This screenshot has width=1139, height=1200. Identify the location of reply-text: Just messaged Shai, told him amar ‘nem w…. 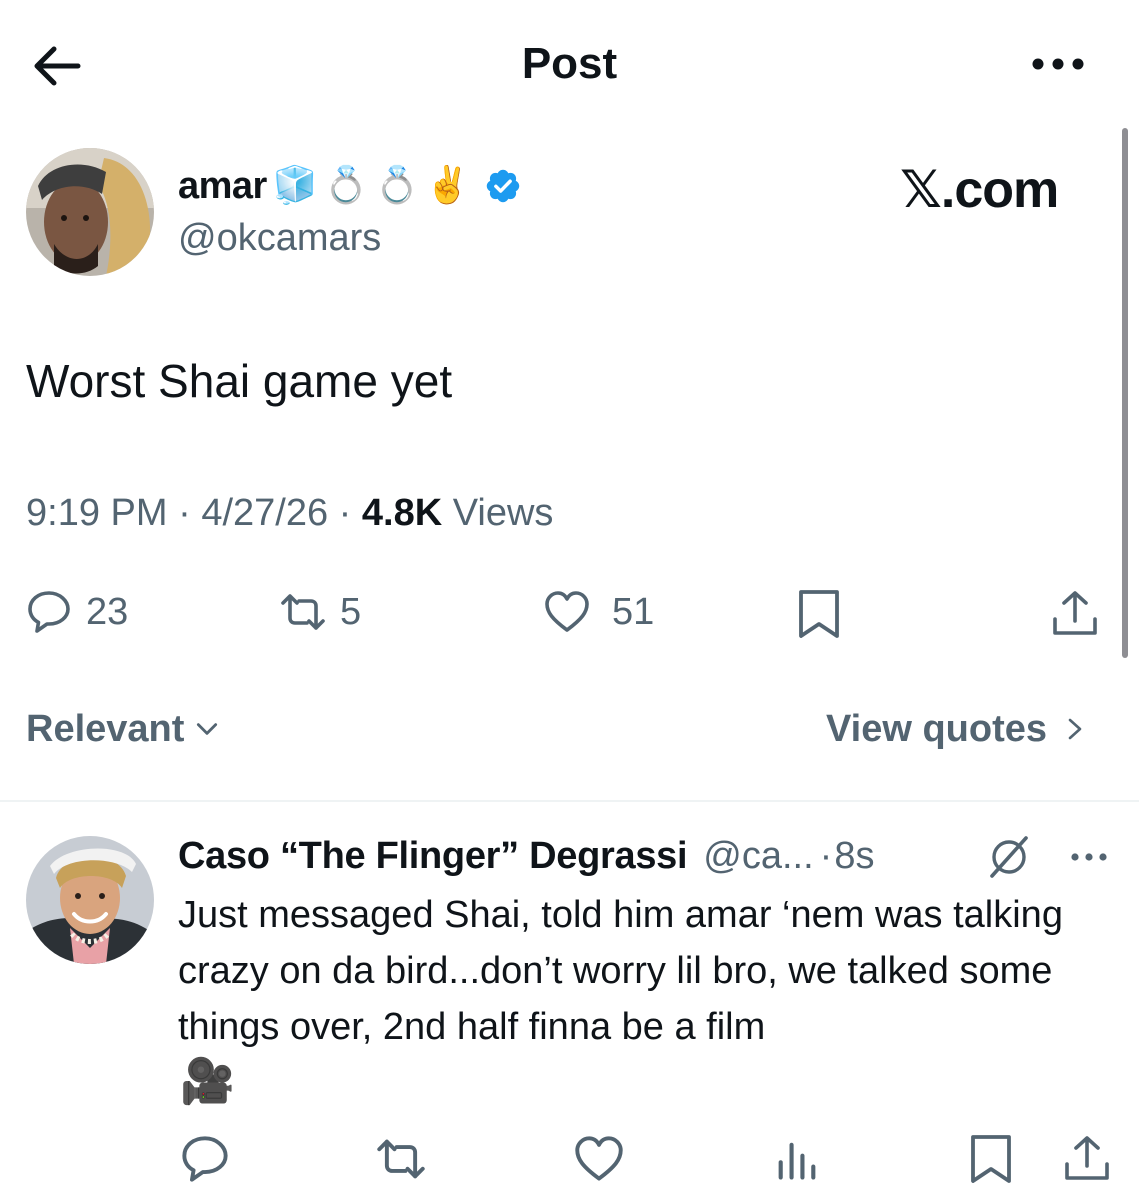
(620, 971).